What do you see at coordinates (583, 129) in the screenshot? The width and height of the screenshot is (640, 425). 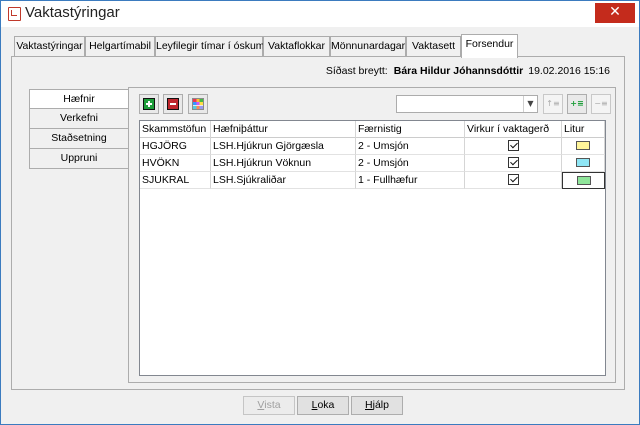 I see `column-header-color: Litur` at bounding box center [583, 129].